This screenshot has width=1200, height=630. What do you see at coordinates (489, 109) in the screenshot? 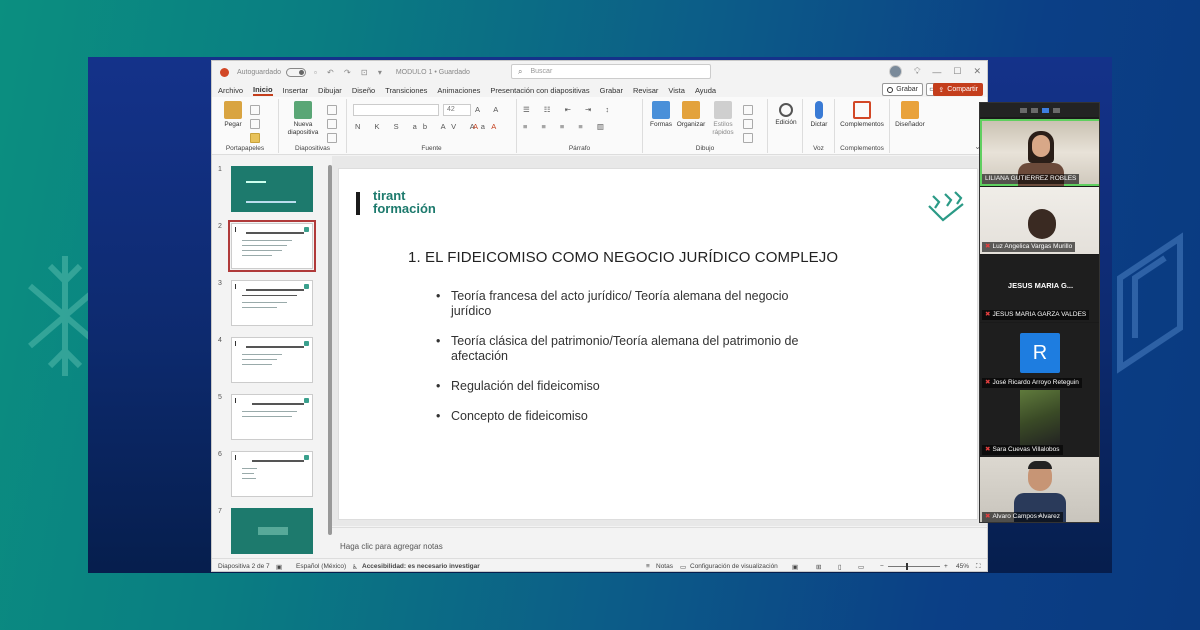
I see `font-size-buttons: A A` at bounding box center [489, 109].